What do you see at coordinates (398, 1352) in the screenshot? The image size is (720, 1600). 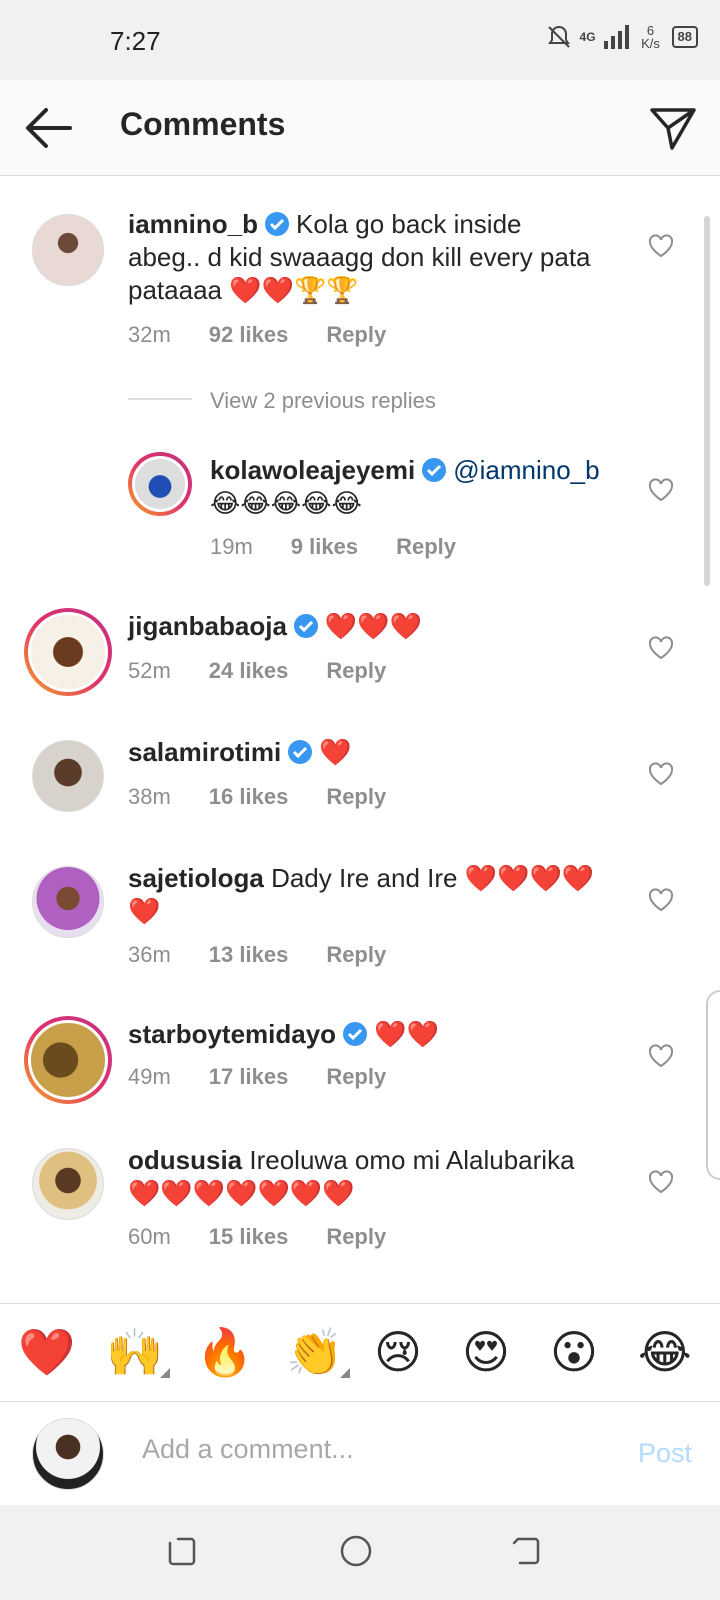 I see `emoji-crying: 😢` at bounding box center [398, 1352].